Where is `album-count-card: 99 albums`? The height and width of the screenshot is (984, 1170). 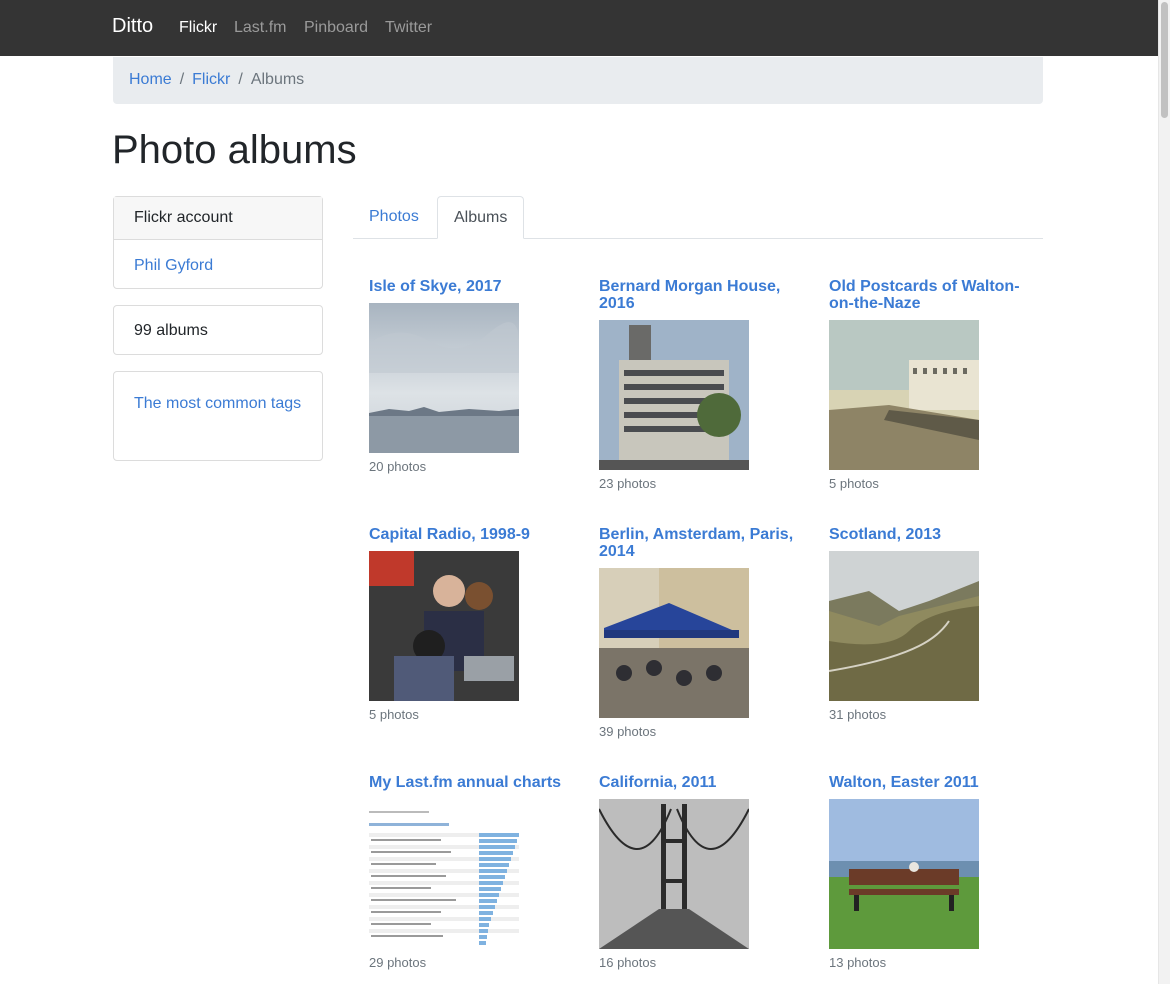 album-count-card: 99 albums is located at coordinates (218, 330).